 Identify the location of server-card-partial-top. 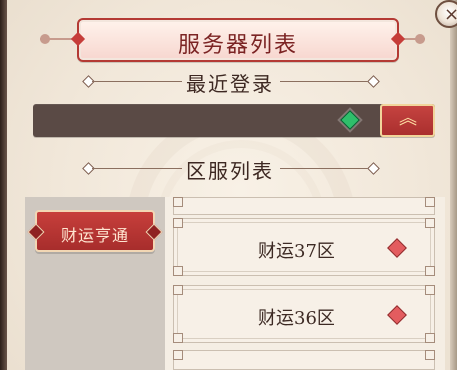
(304, 206).